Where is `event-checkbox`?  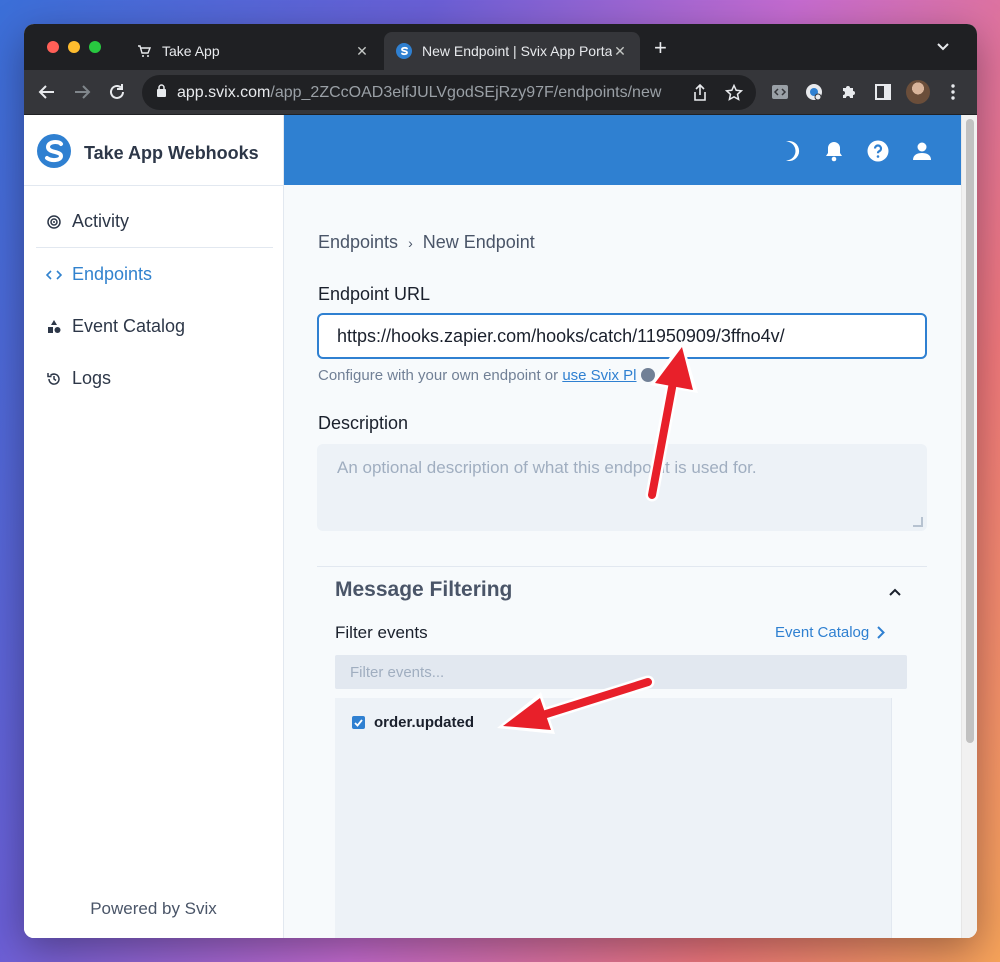
event-checkbox is located at coordinates (358, 722).